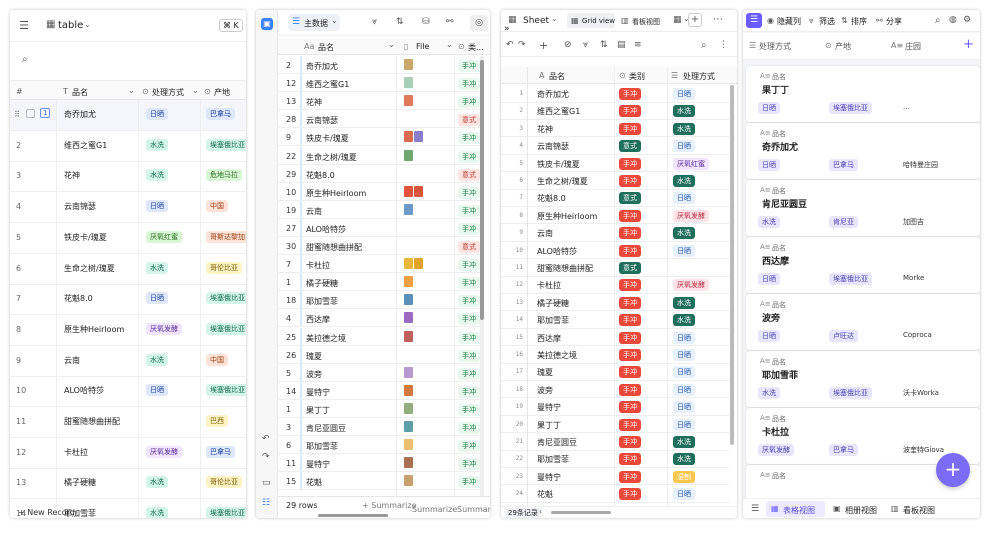 The image size is (1000, 539). What do you see at coordinates (72, 360) in the screenshot?
I see `cell-name: 云南` at bounding box center [72, 360].